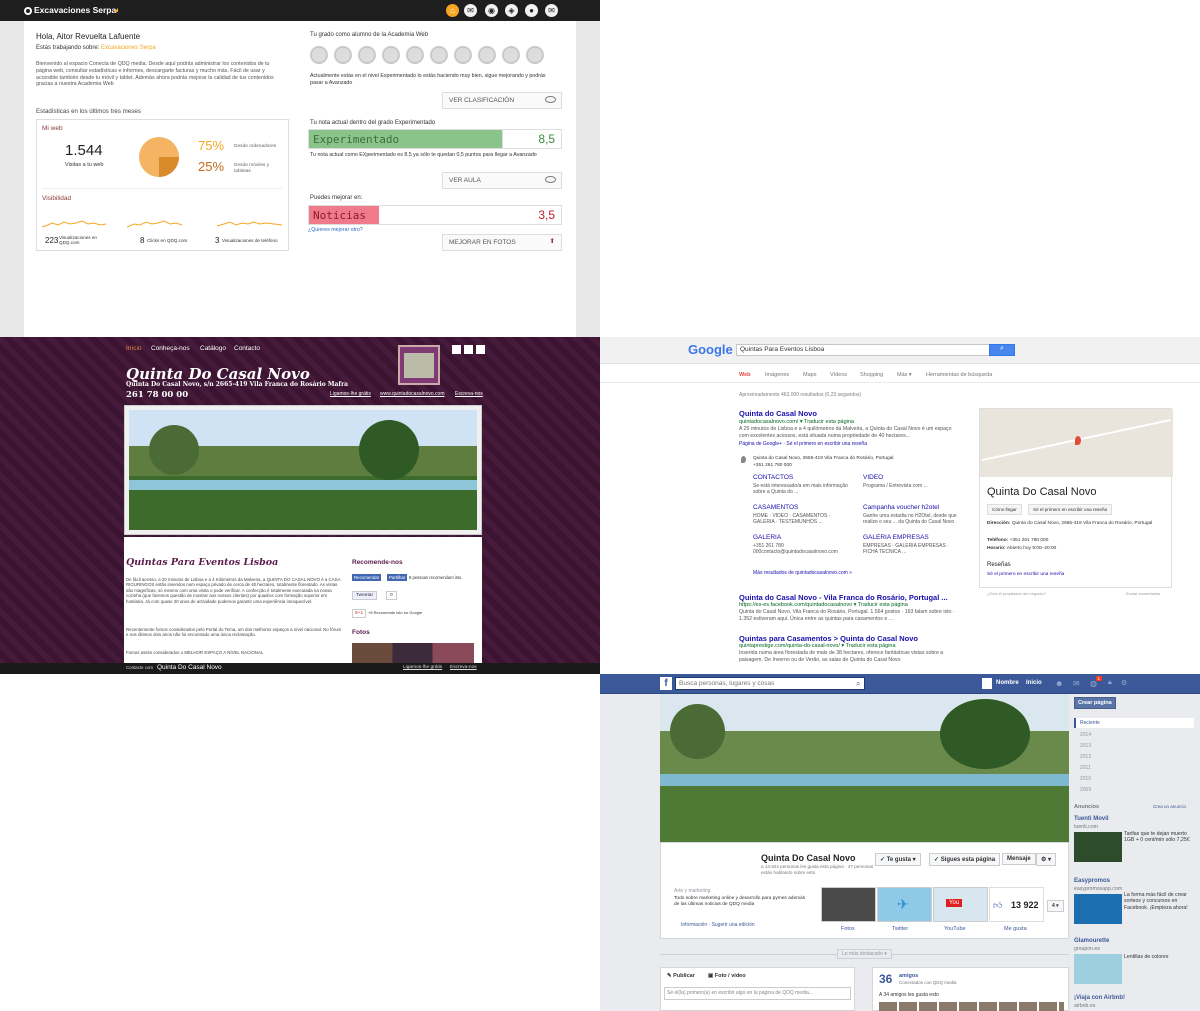  Describe the element at coordinates (1085, 779) in the screenshot. I see `timeline-year: 2010` at that location.